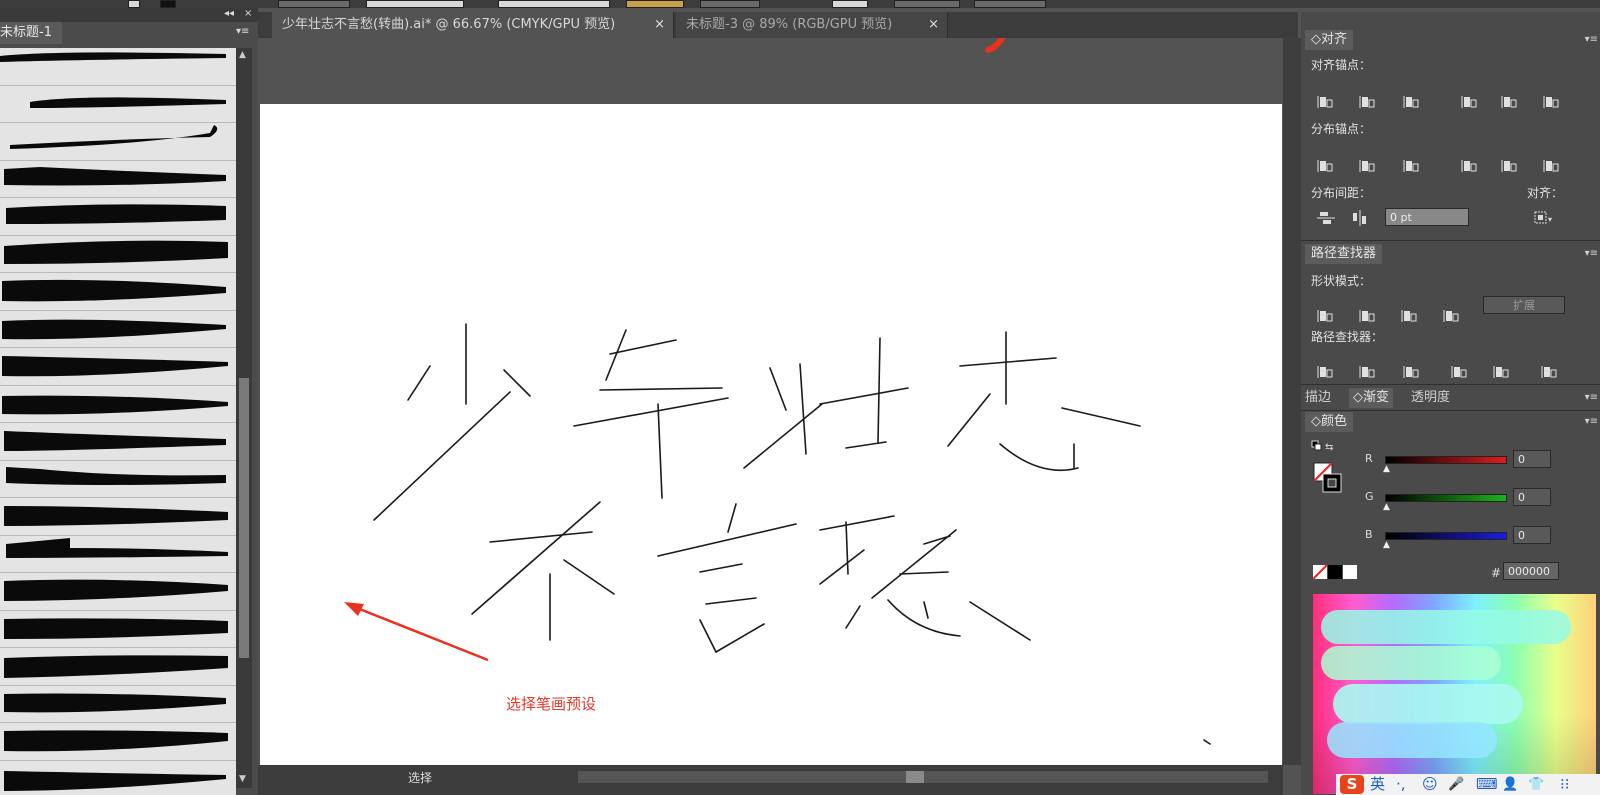 This screenshot has height=795, width=1600. I want to click on user-icon: 👤, so click(1510, 784).